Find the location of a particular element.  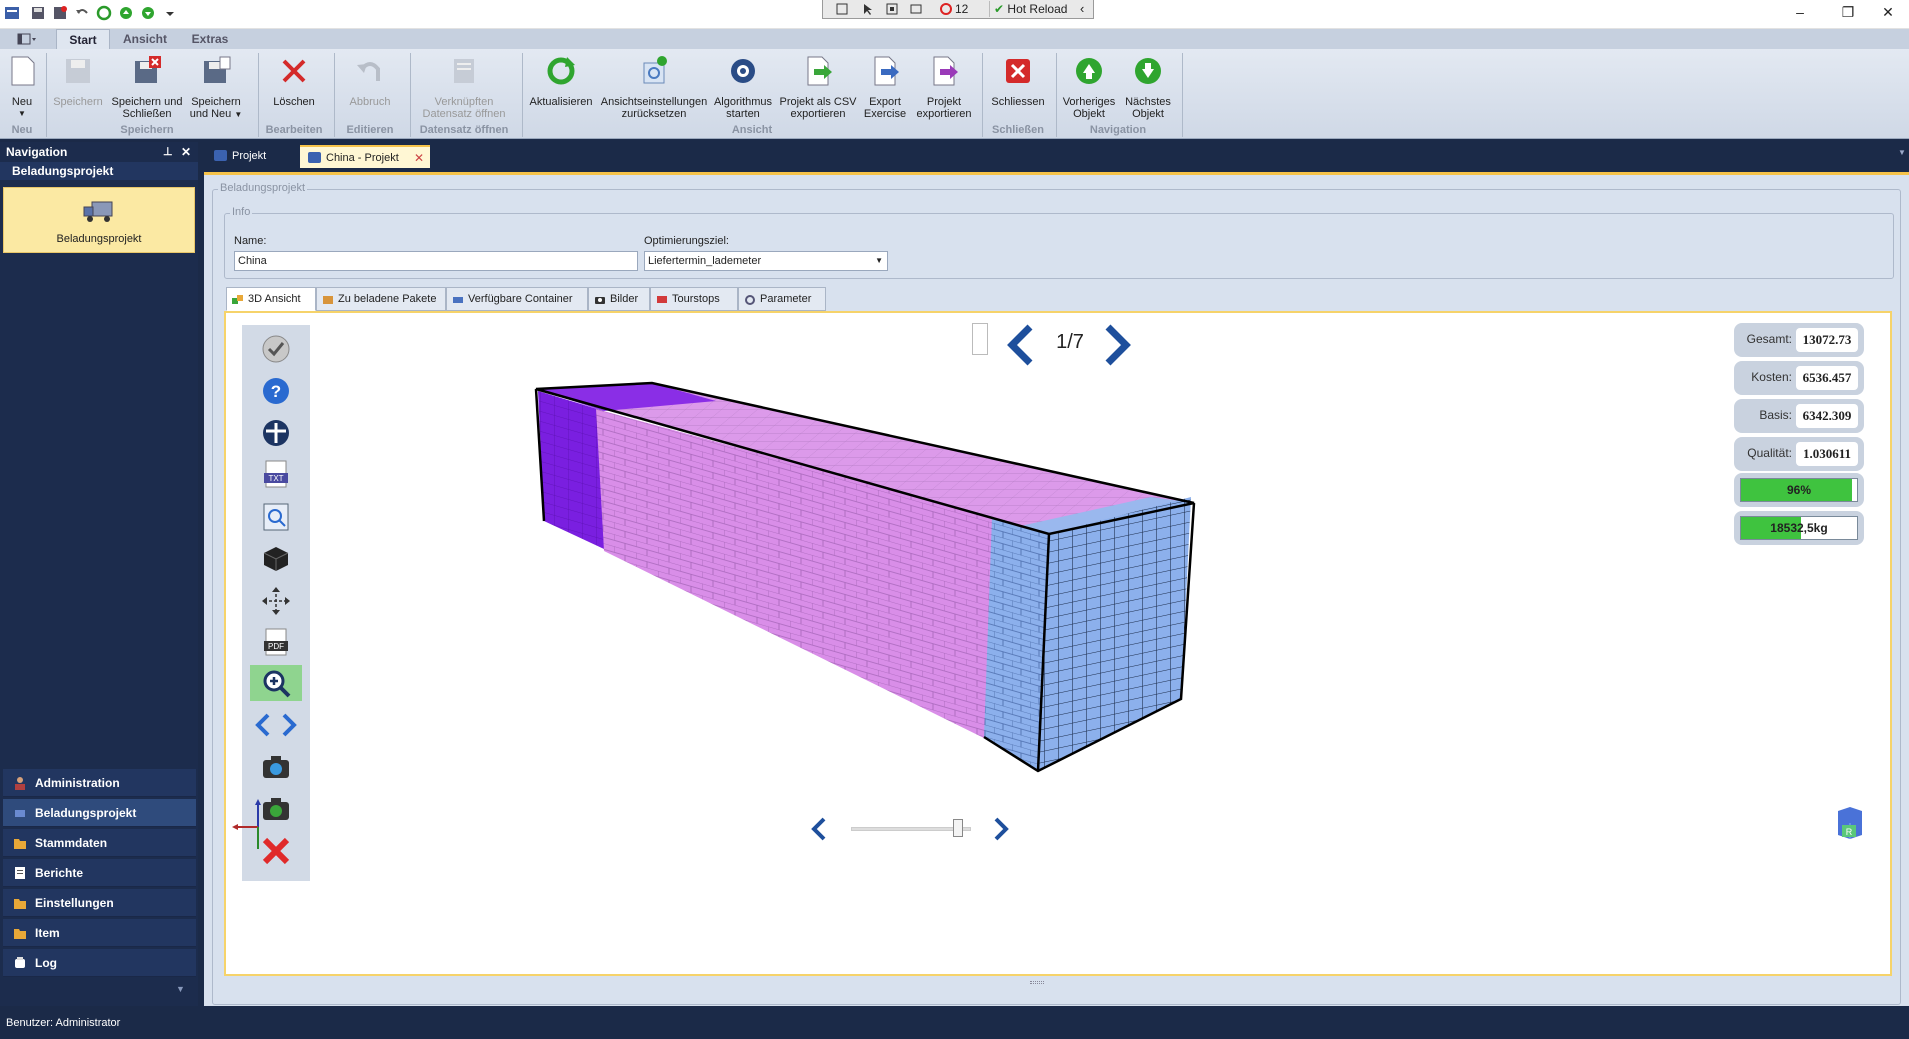

nav-item-beladungsprojekt: Beladungsprojekt is located at coordinates (99, 813).